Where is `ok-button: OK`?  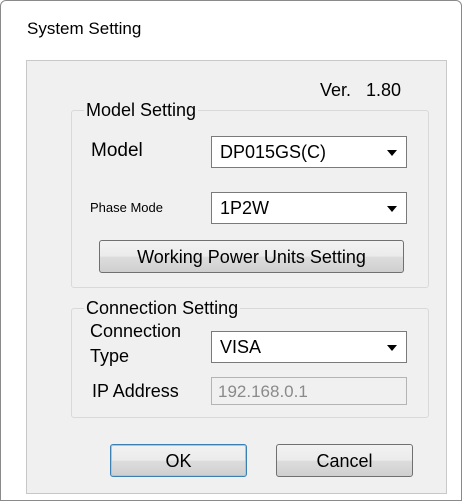 ok-button: OK is located at coordinates (178, 460).